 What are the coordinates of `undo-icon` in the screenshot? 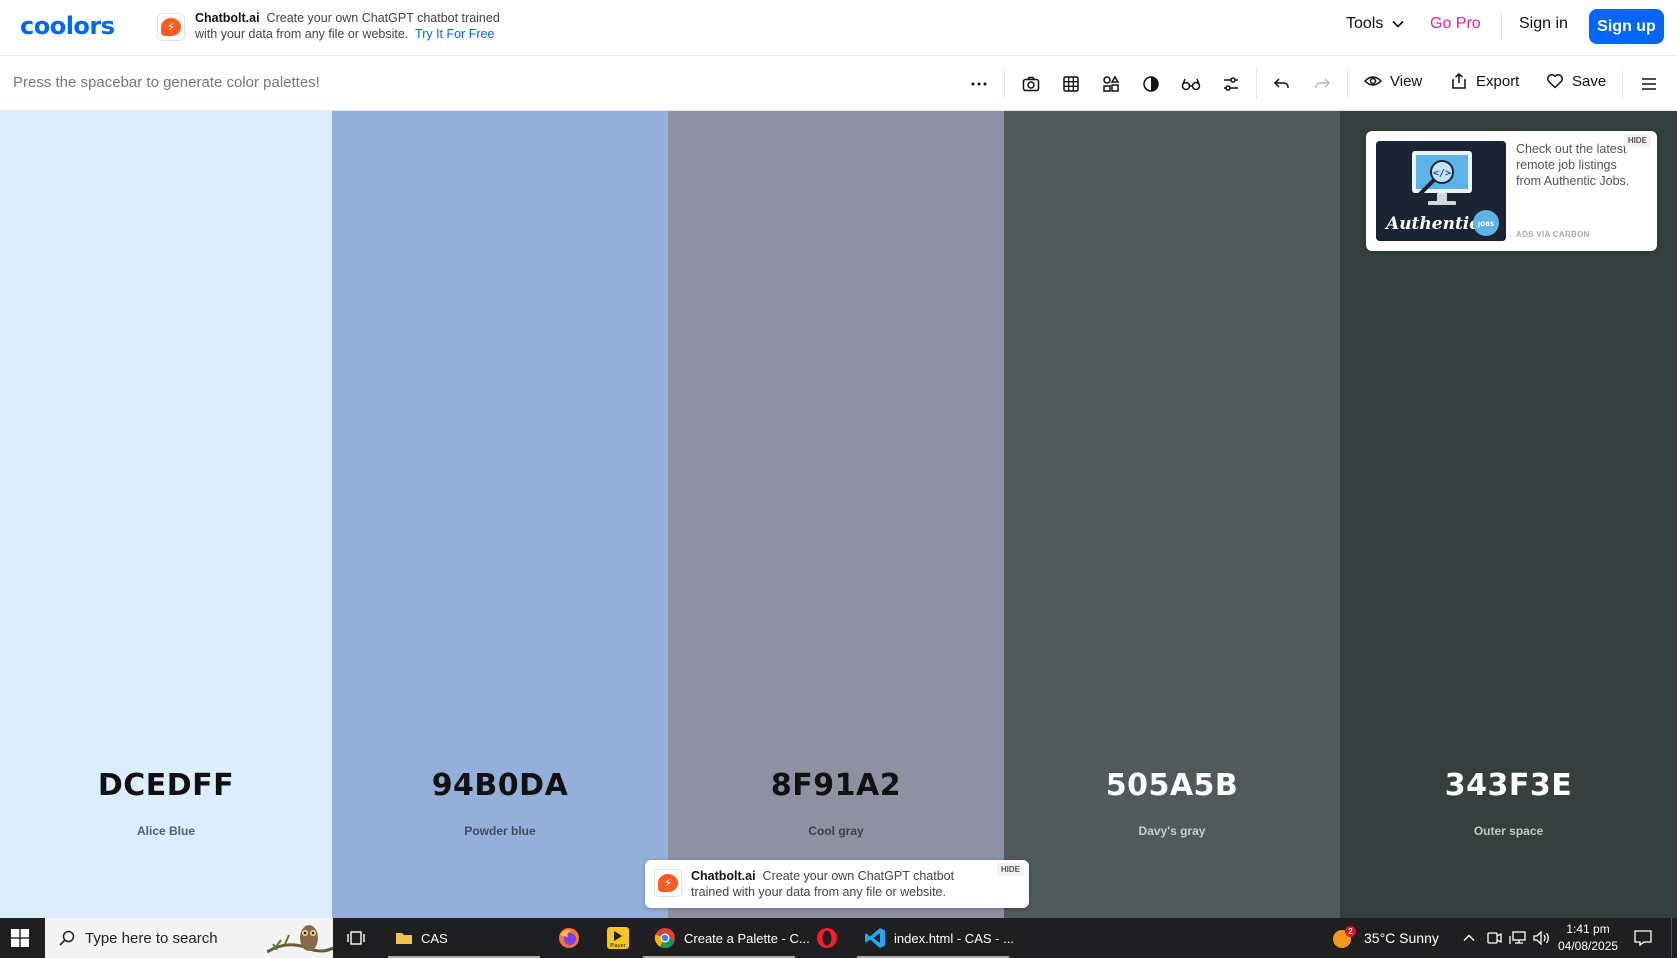 It's located at (1282, 84).